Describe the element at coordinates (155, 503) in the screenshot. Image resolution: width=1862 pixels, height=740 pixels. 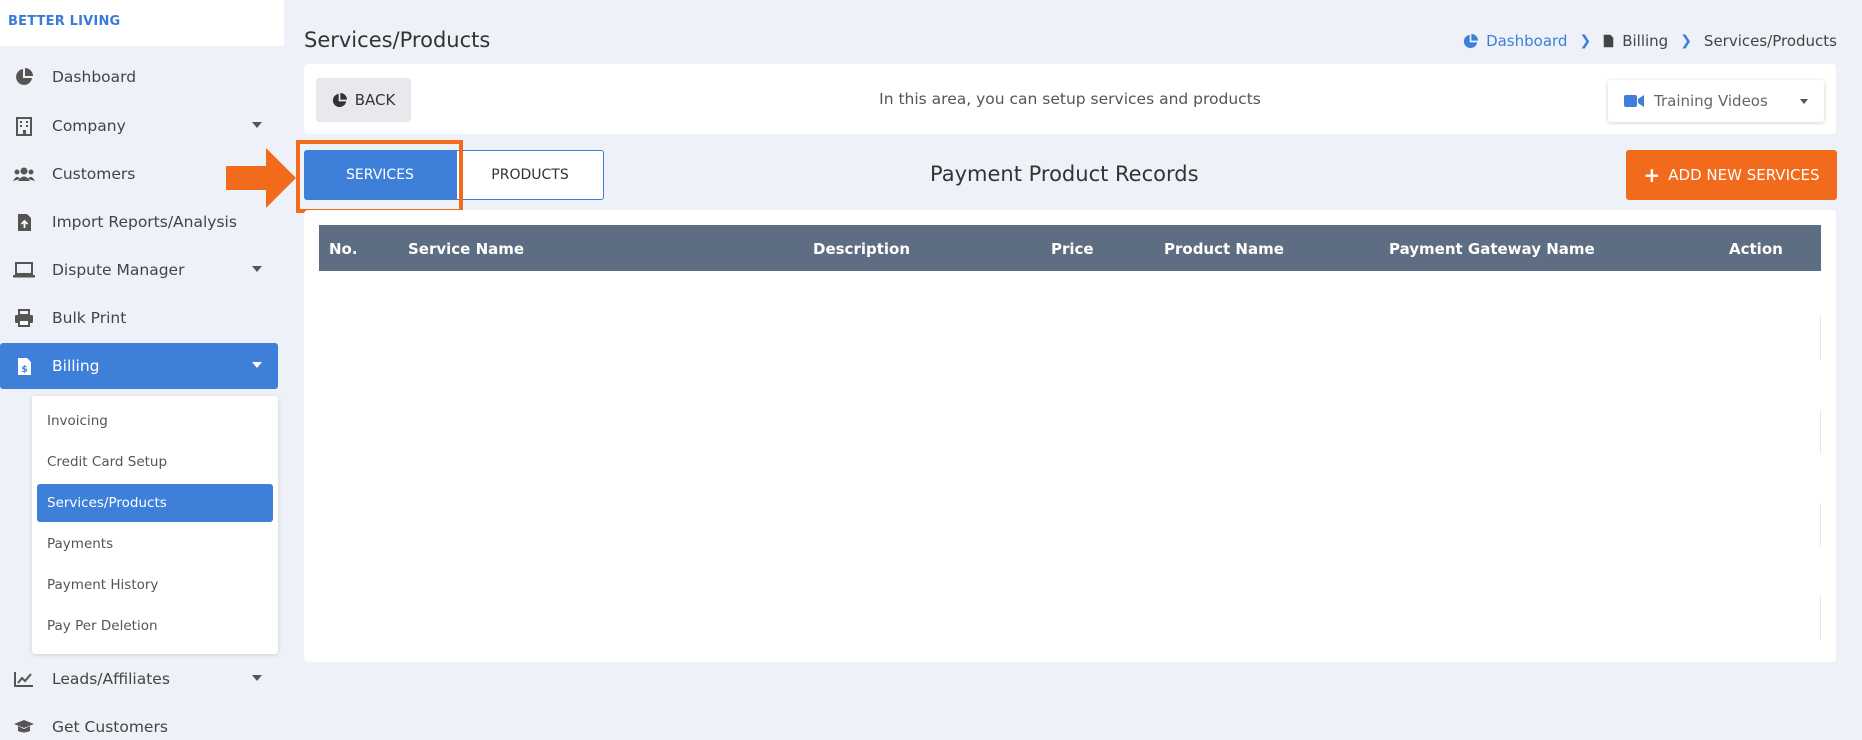
I see `submenu-item-services-products: Services/Products` at that location.